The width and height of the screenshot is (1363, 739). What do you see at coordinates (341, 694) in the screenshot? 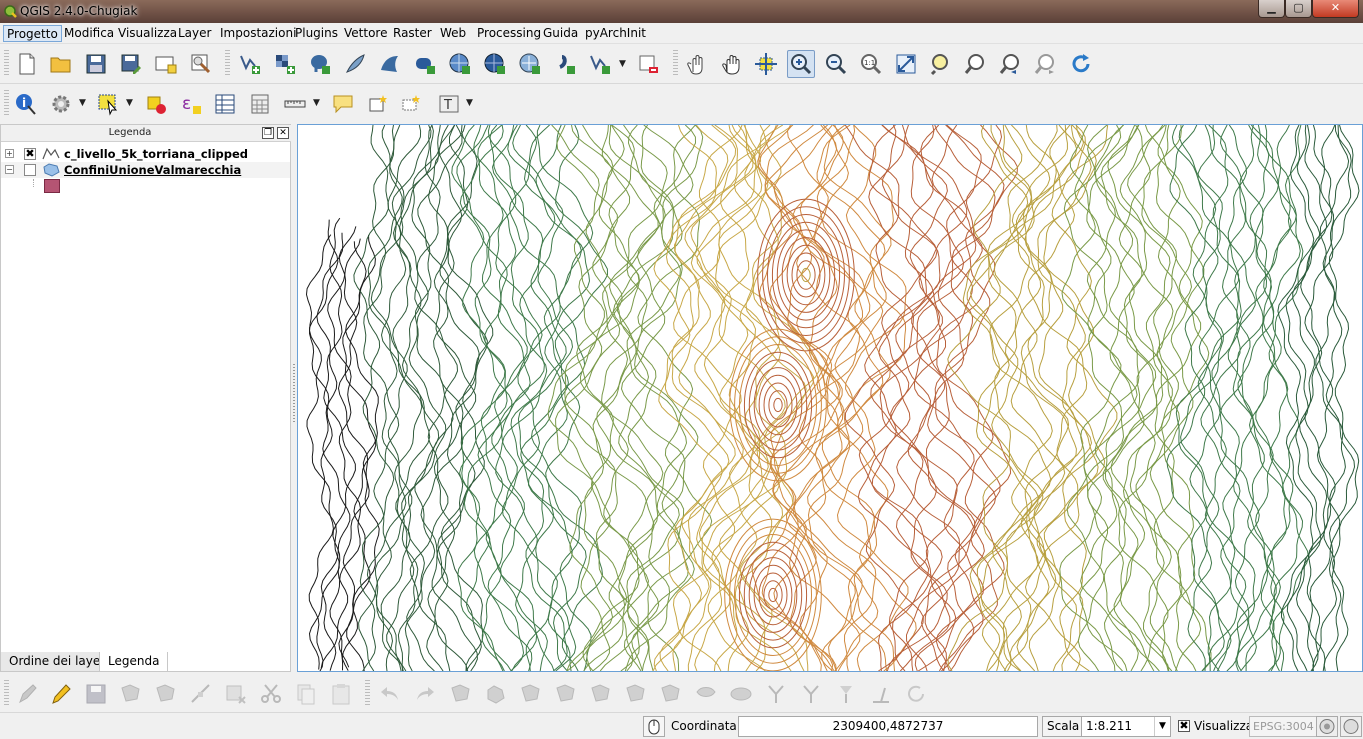
I see `paste-features-button` at bounding box center [341, 694].